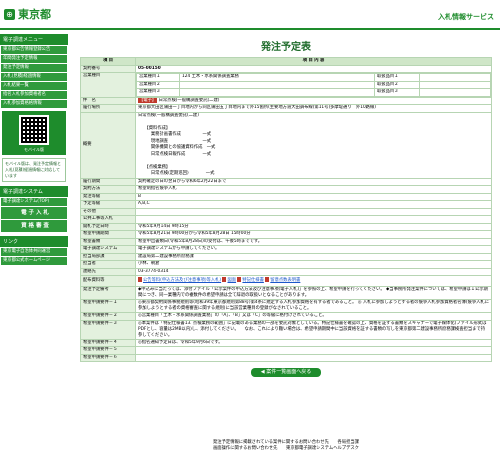  I want to click on sidebar-link-official: 東京都公式ホームページ, so click(34, 261).